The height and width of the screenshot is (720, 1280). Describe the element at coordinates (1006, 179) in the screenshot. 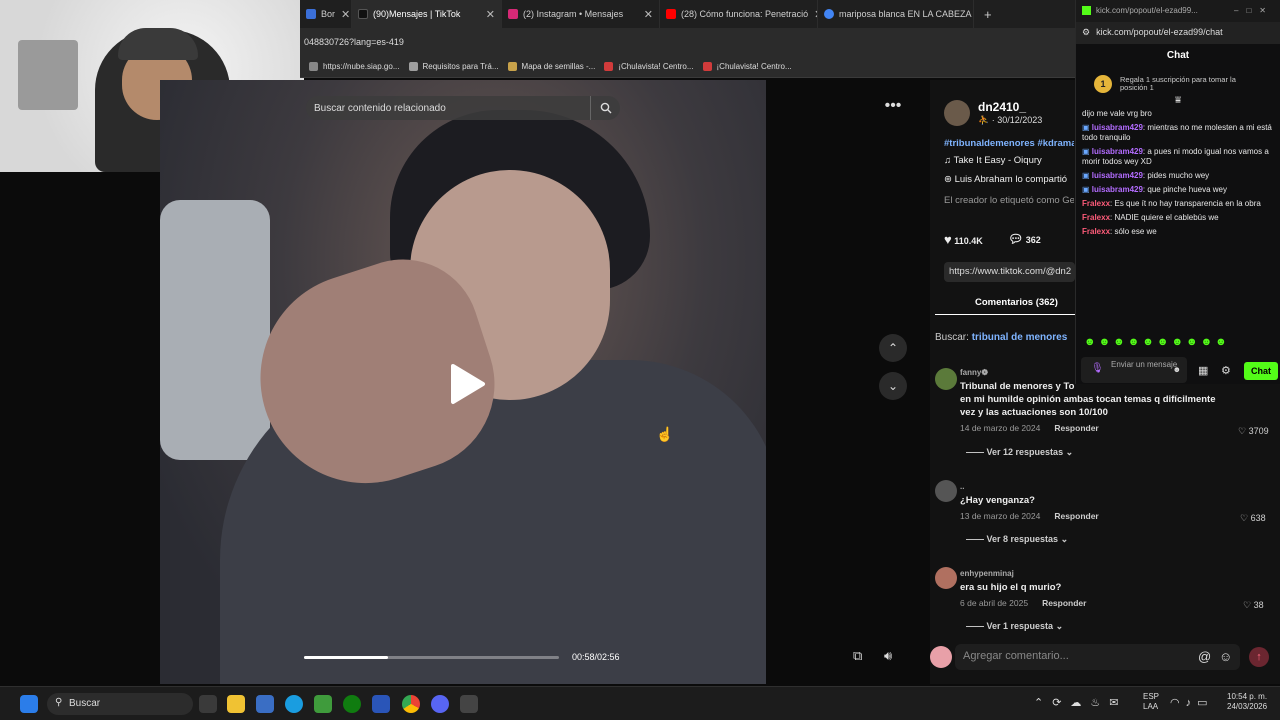

I see `post-shared-by: ⊛ Luis Abraham lo compartió` at that location.